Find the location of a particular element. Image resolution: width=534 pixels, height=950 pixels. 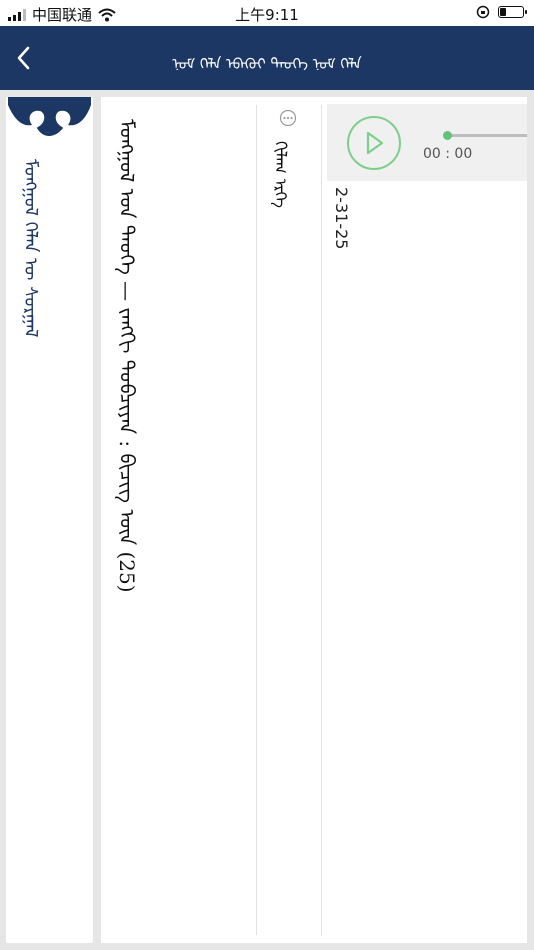

author-name: ᠬᠢᠯᠠᠭ ᠡᠷᠬᠡ is located at coordinates (280, 174).